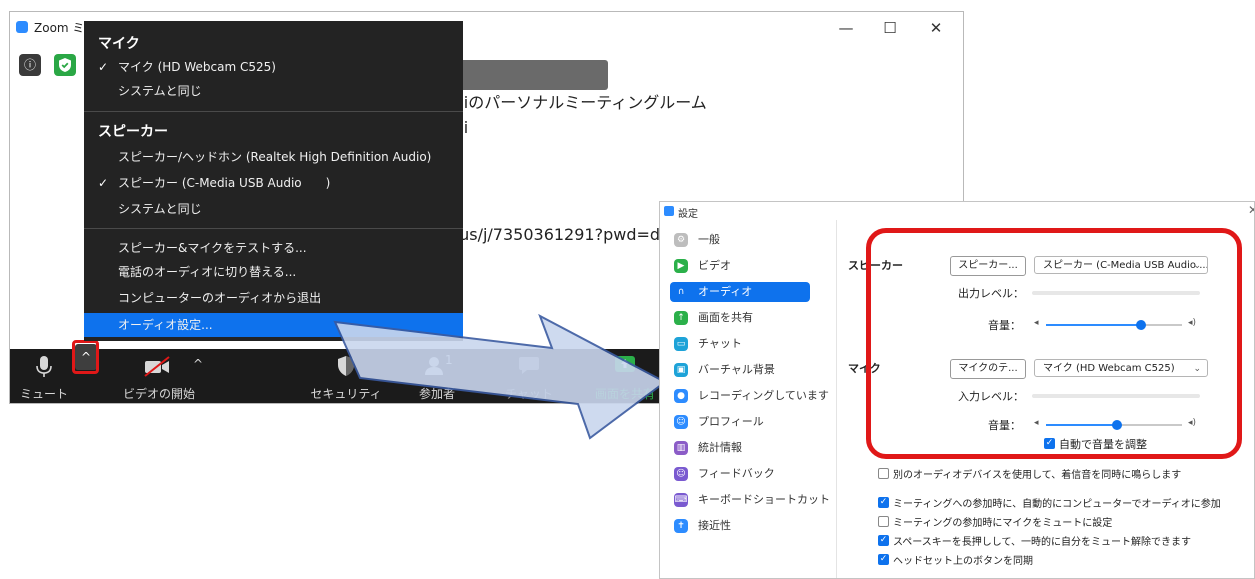 The width and height of the screenshot is (1255, 579). I want to click on sidebar-item-video: ▶ ビデオ, so click(740, 266).